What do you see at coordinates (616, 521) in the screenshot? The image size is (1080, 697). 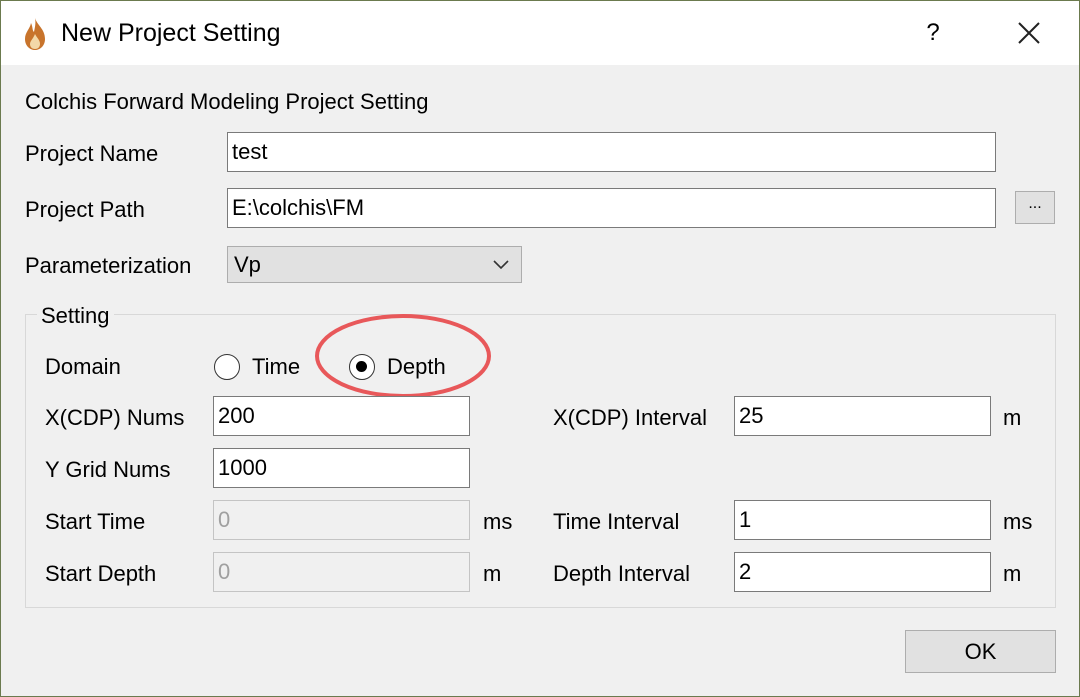 I see `time-interval-label: Time Interval` at bounding box center [616, 521].